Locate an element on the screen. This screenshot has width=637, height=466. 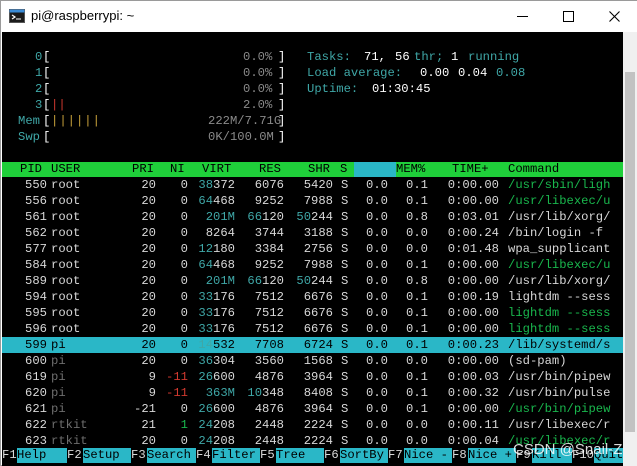
minimize-button is located at coordinates (522, 16).